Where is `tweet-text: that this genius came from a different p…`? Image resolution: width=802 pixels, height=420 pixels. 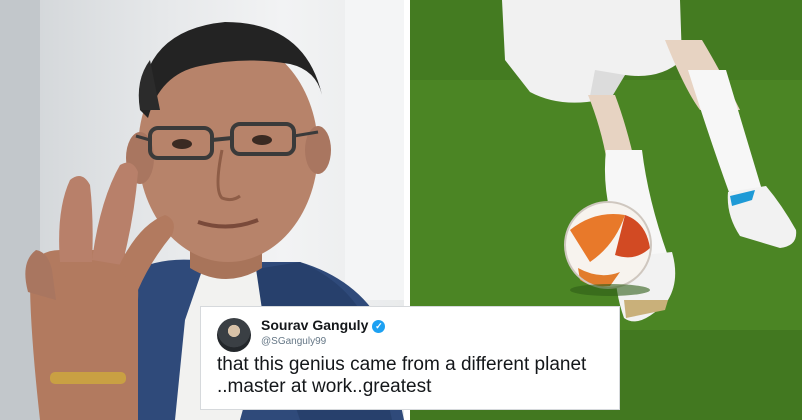
tweet-text: that this genius came from a different p… is located at coordinates (414, 376).